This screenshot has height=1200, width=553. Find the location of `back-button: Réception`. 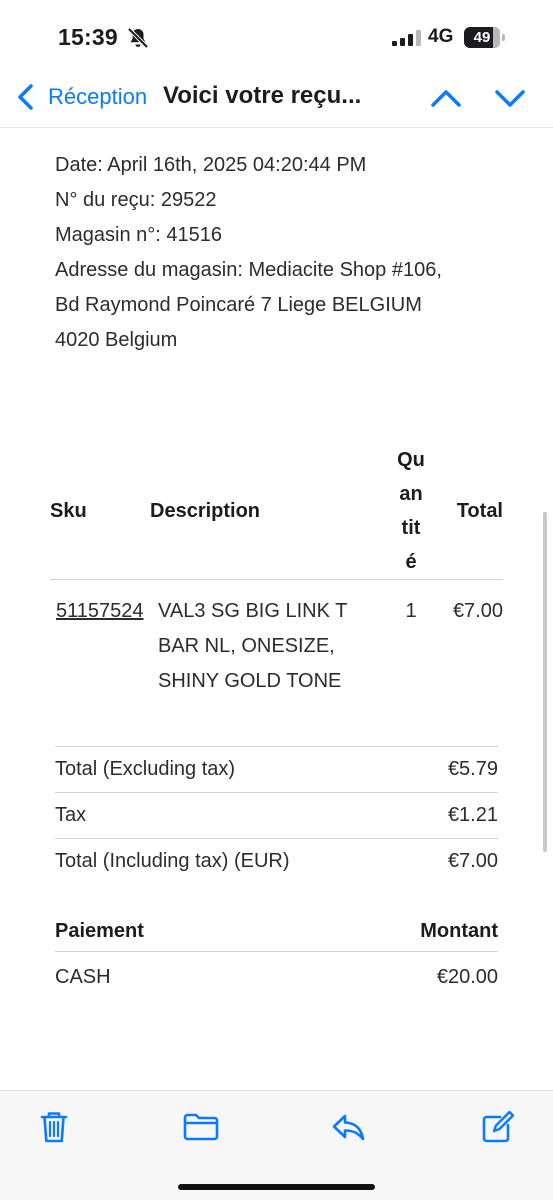

back-button: Réception is located at coordinates (97, 97).